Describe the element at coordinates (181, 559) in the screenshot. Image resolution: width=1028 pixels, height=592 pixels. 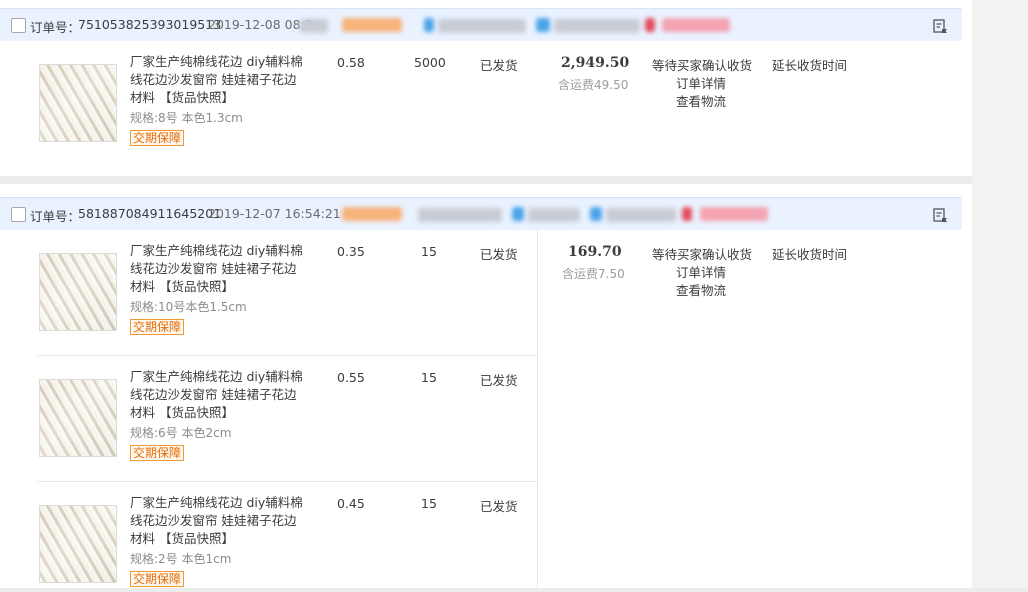
I see `product-spec: 规格:2号 本色1cm` at that location.